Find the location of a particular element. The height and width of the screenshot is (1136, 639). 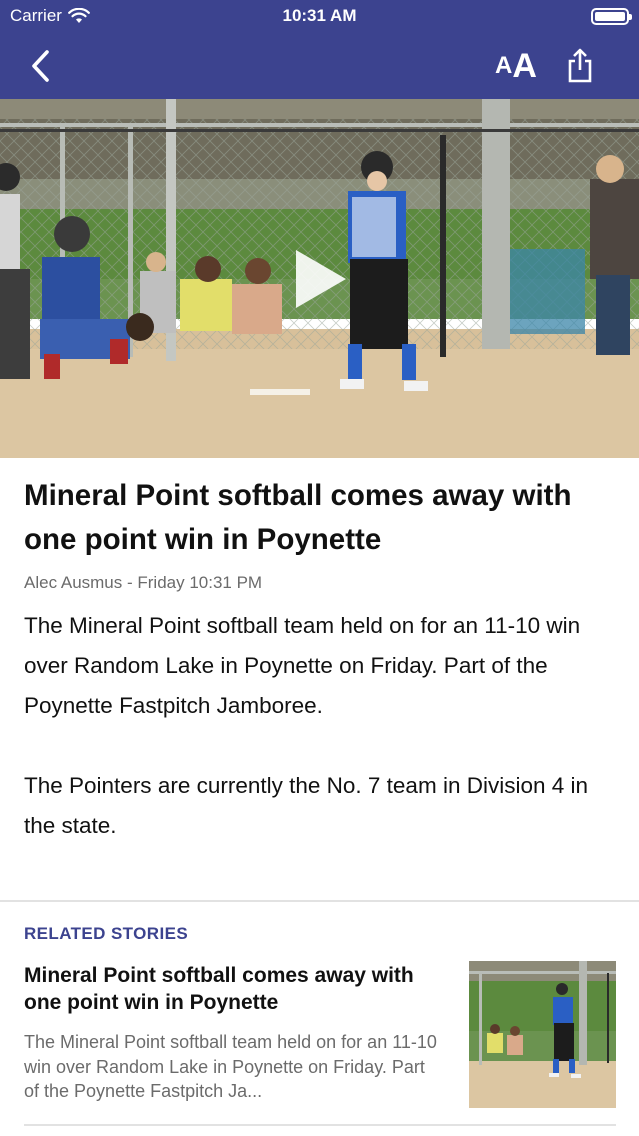

text-size-button: AA is located at coordinates (516, 66).